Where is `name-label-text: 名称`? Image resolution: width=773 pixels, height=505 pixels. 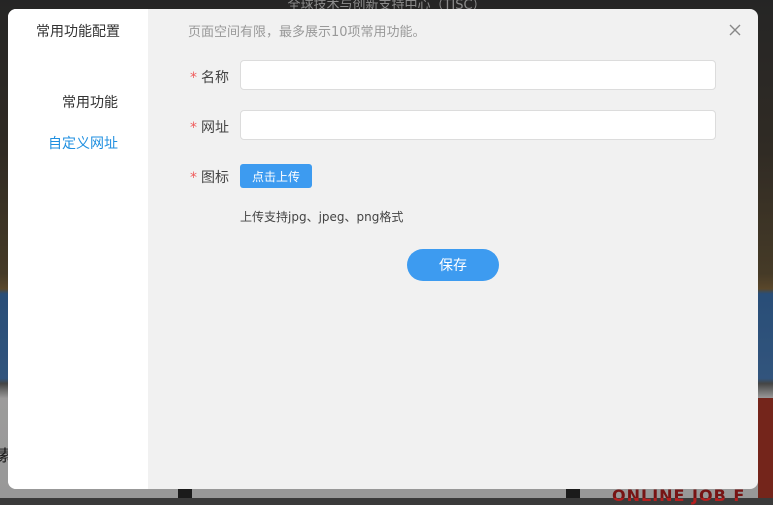
name-label-text: 名称 is located at coordinates (215, 78).